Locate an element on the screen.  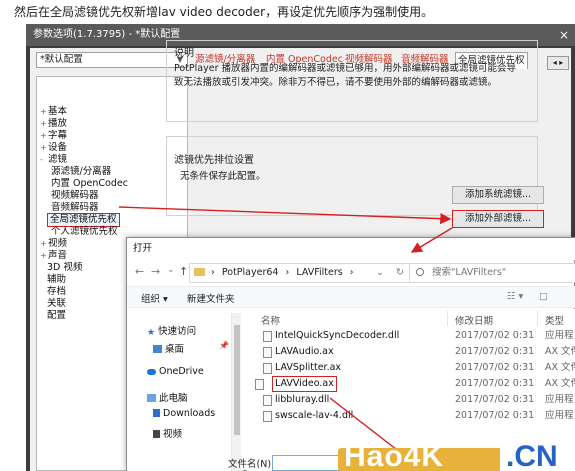
column-name: 名称 is located at coordinates (270, 320).